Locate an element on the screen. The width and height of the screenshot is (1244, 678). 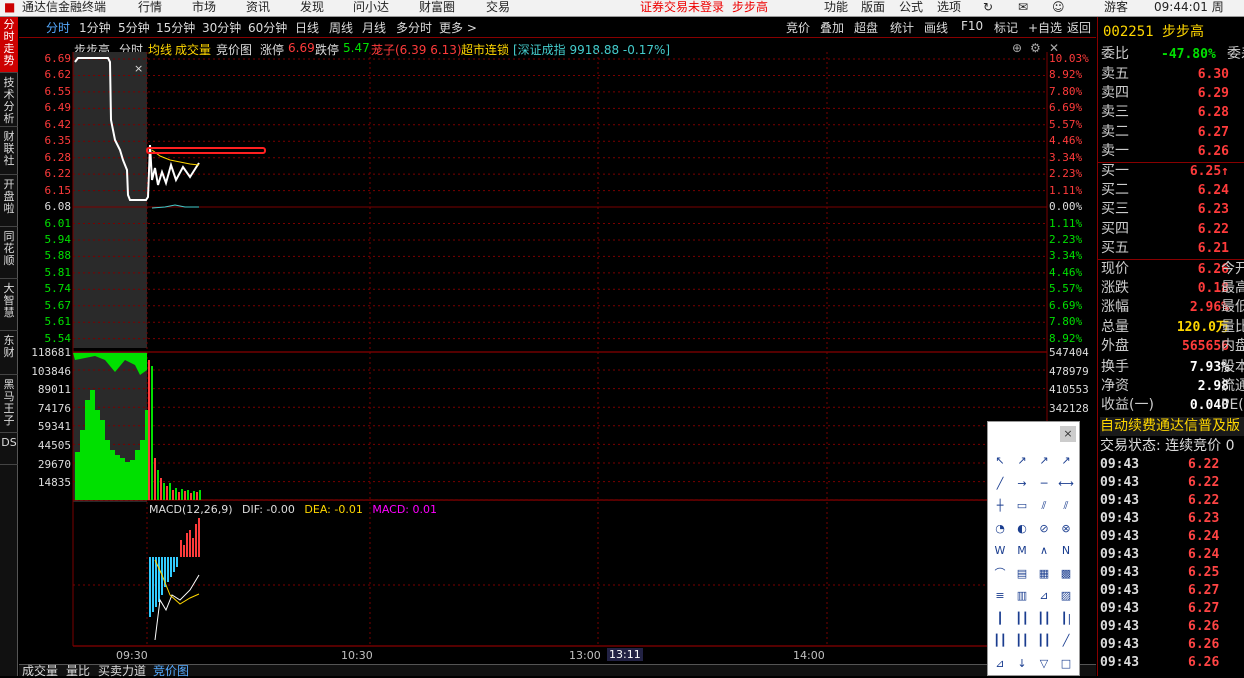
ask-row-label: 卖五 is located at coordinates (1115, 74).